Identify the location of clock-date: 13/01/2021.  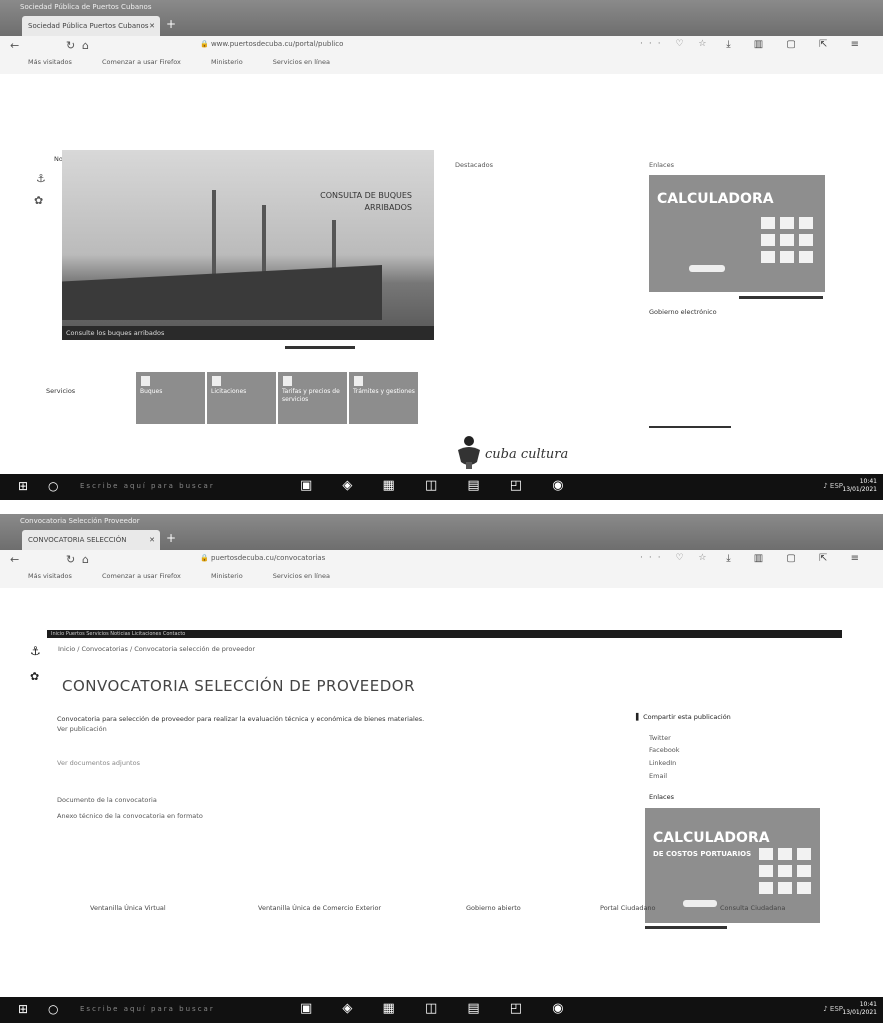
(859, 489).